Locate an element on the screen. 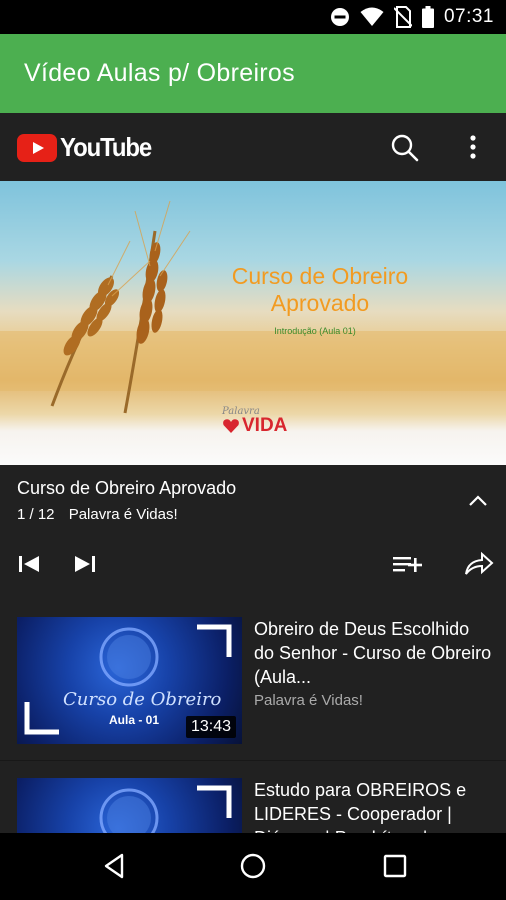 The height and width of the screenshot is (900, 506). navigation-bar is located at coordinates (253, 866).